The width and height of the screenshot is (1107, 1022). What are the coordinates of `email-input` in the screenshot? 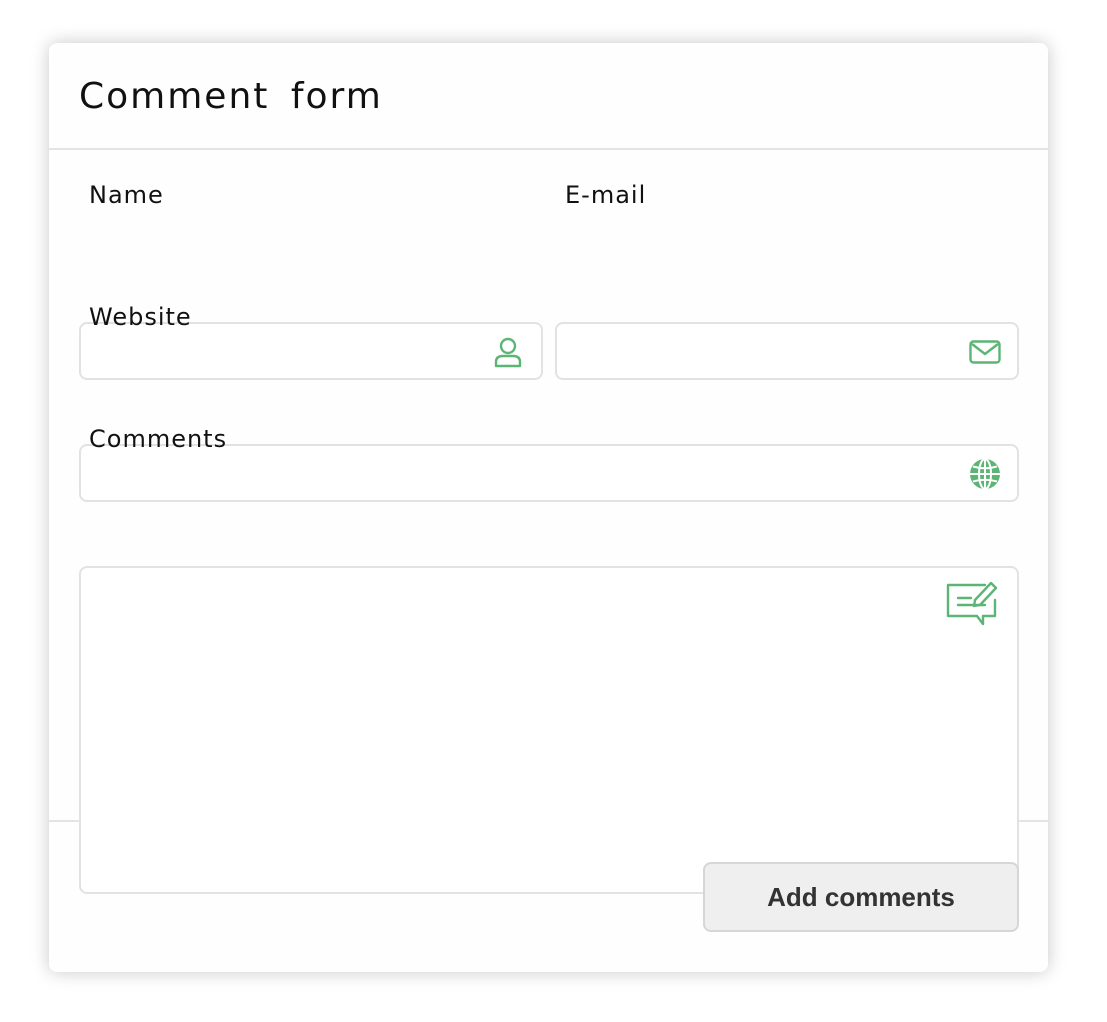 It's located at (787, 351).